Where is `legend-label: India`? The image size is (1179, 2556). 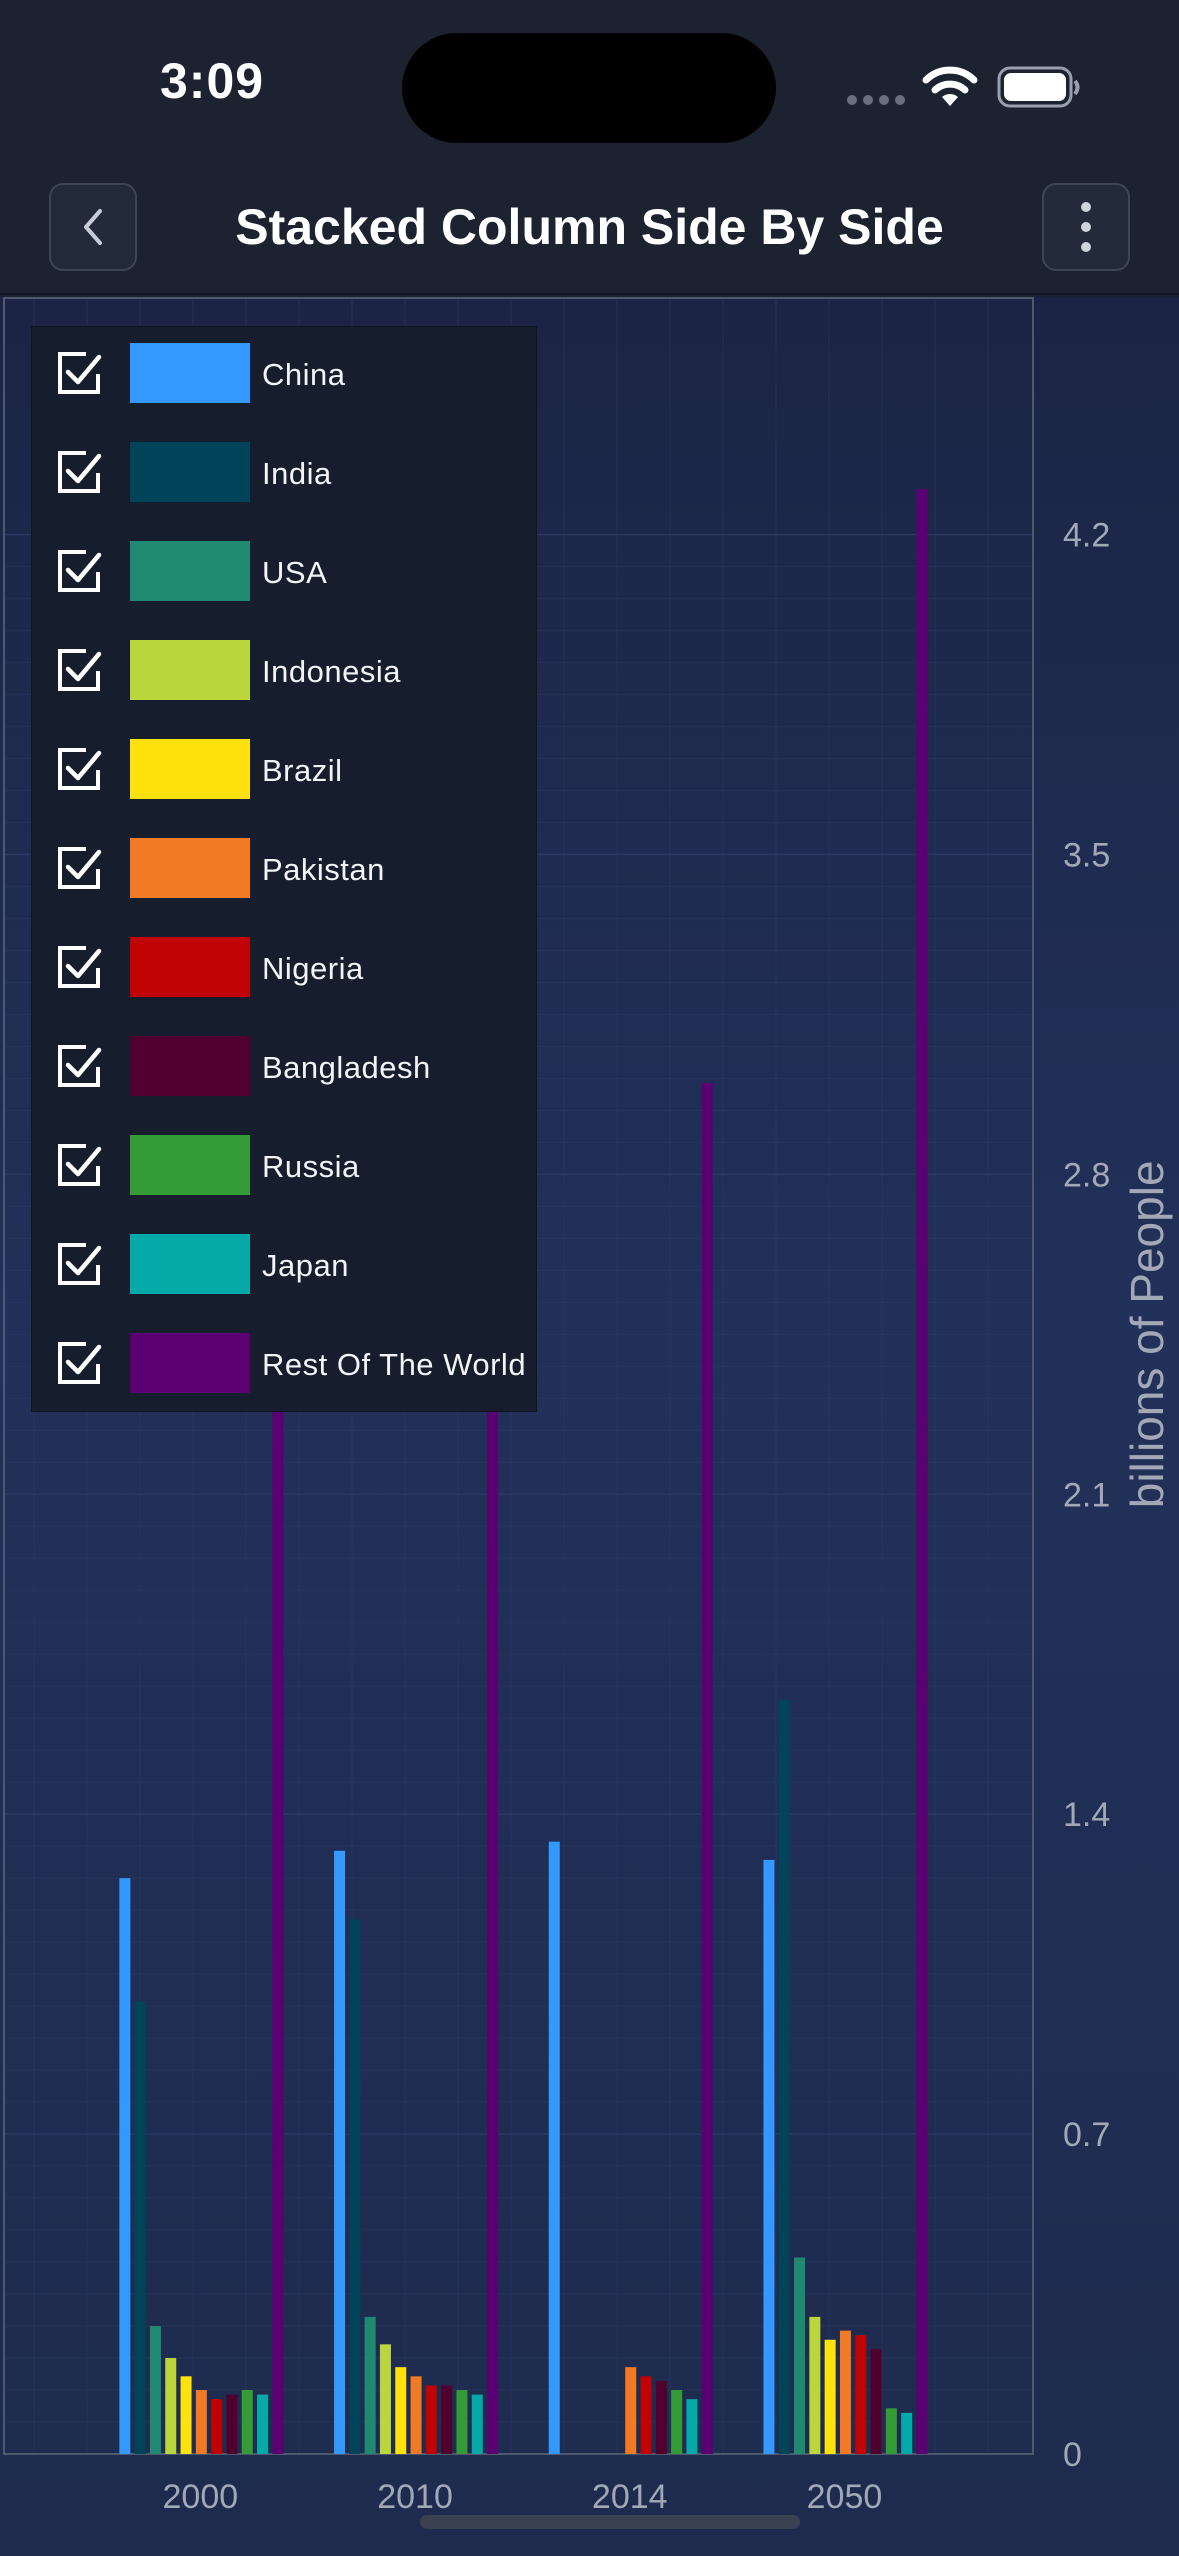
legend-label: India is located at coordinates (297, 473).